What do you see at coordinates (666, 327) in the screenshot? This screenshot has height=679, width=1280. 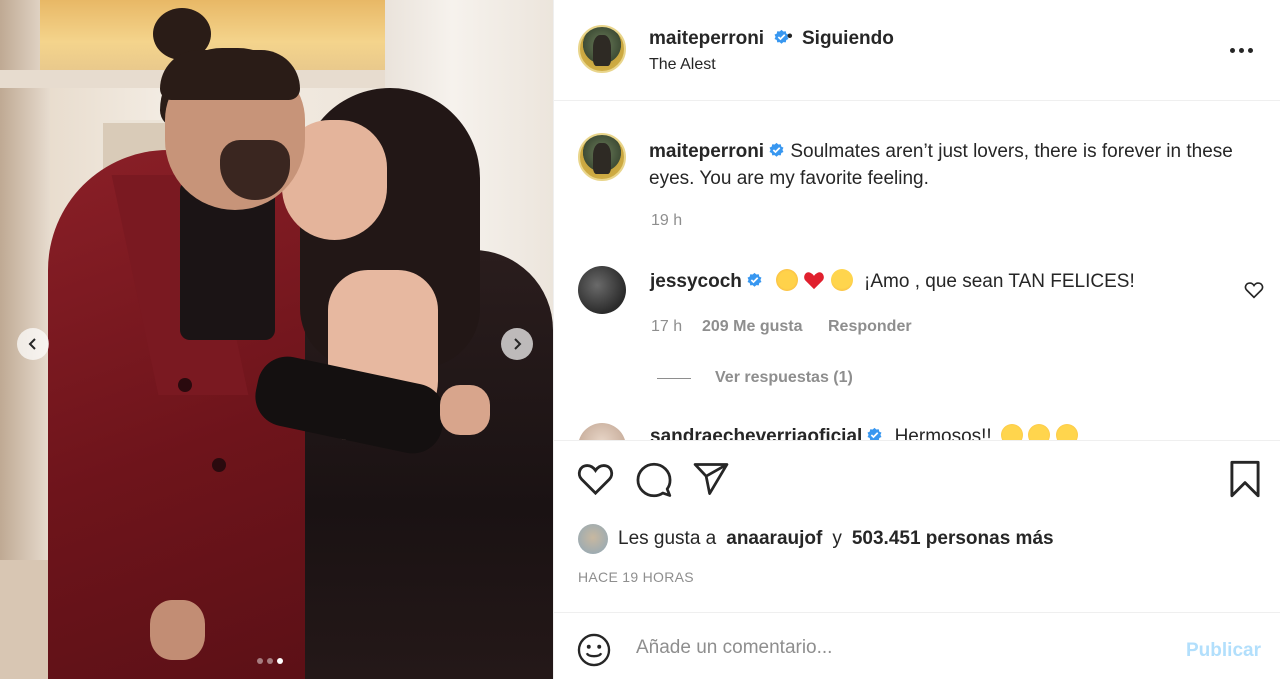 I see `comment-time: 17 h` at bounding box center [666, 327].